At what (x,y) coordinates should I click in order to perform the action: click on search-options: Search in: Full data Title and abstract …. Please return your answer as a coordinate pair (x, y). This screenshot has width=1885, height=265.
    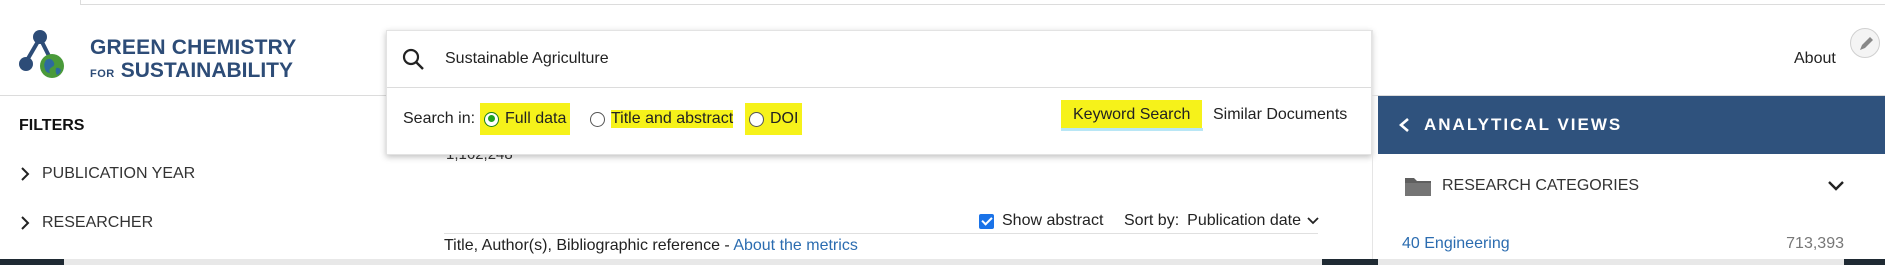
    Looking at the image, I should click on (879, 122).